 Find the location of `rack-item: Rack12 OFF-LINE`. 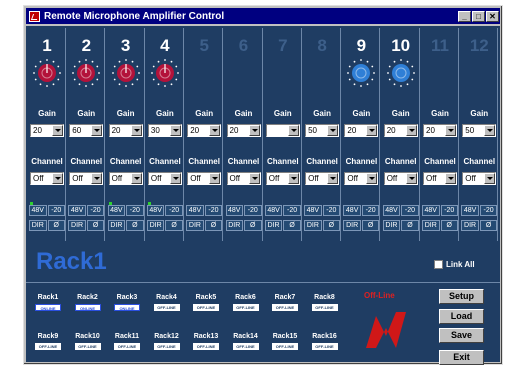

rack-item: Rack12 OFF-LINE is located at coordinates (167, 341).